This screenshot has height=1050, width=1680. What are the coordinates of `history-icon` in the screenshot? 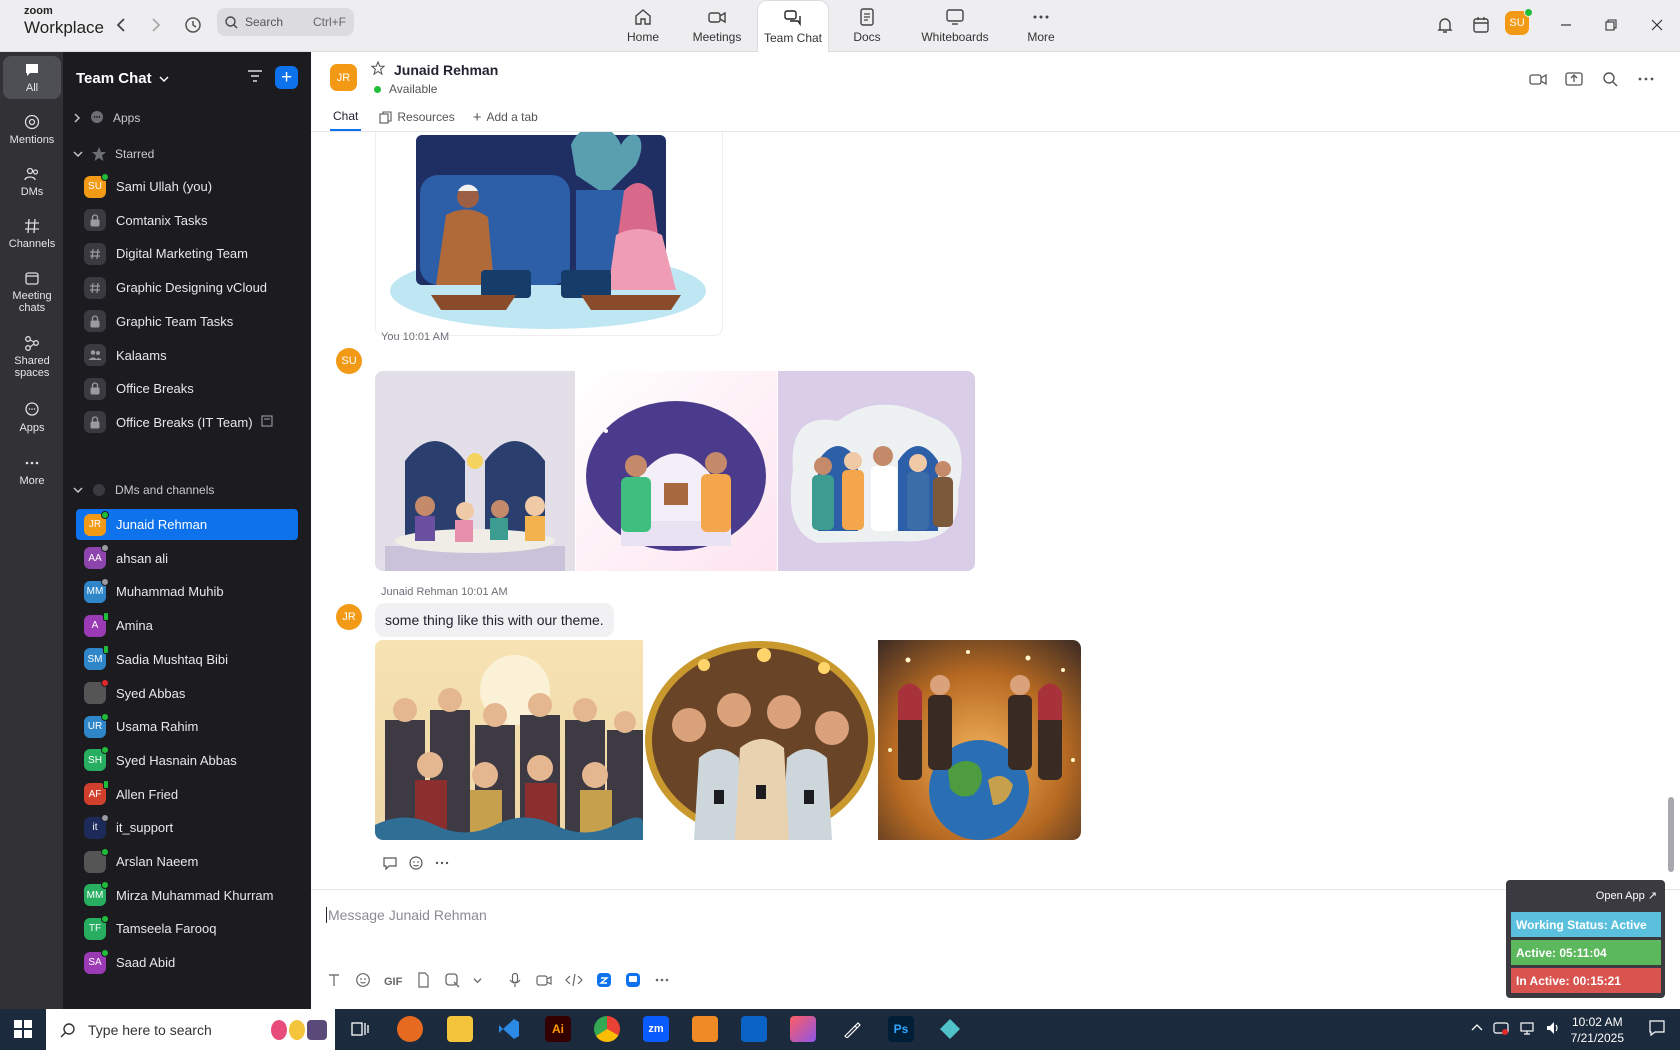 It's located at (193, 25).